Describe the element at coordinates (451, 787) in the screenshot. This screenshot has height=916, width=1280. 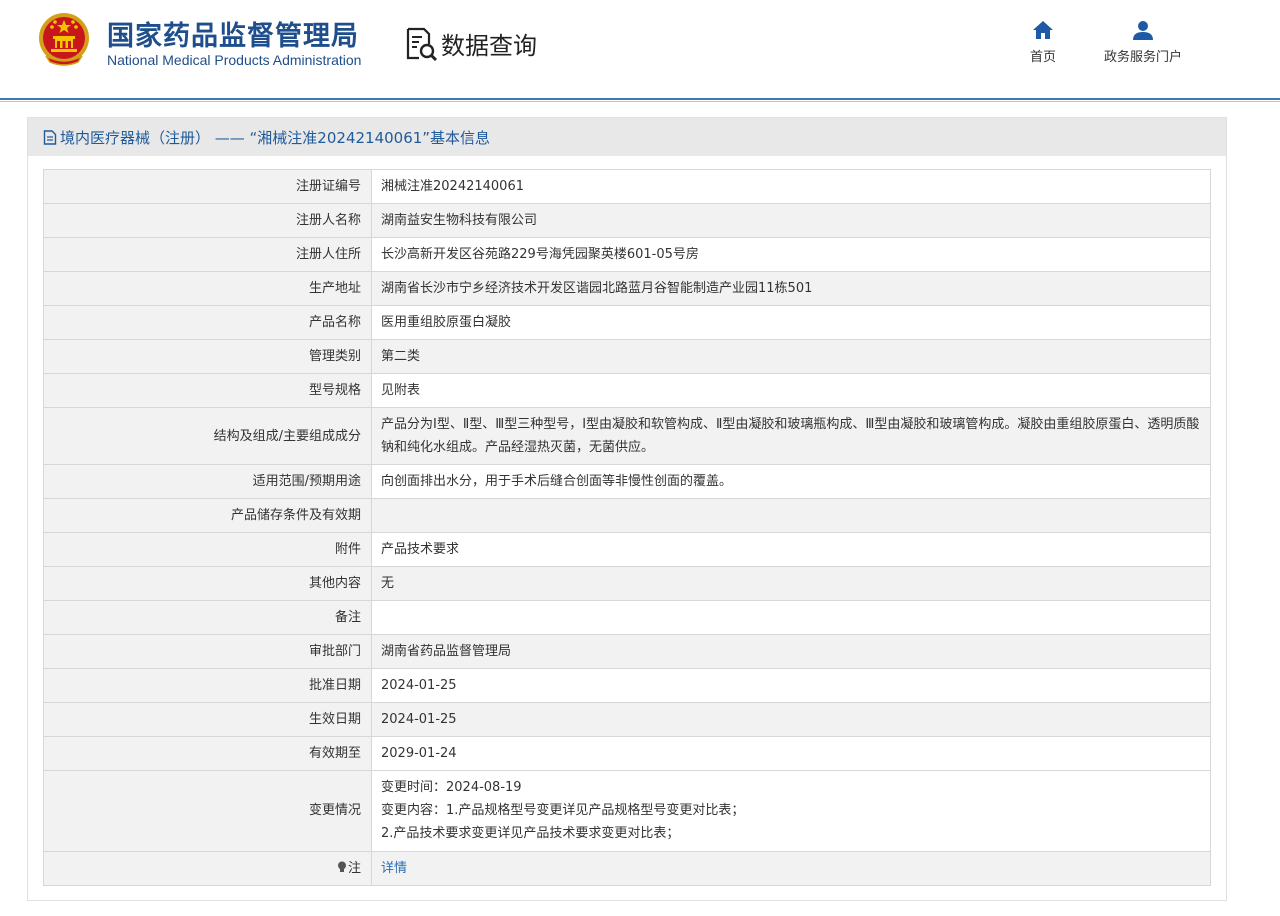
I see `change-time: 变更时间：2024-08-19` at that location.